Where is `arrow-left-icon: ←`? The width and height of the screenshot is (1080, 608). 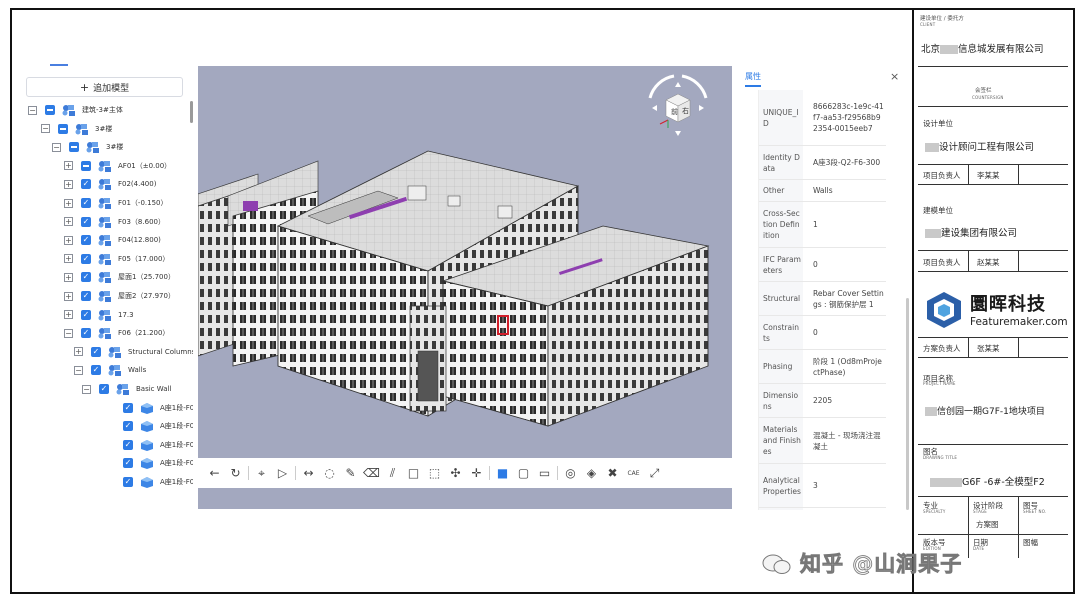
arrow-left-icon: ← is located at coordinates (214, 473).